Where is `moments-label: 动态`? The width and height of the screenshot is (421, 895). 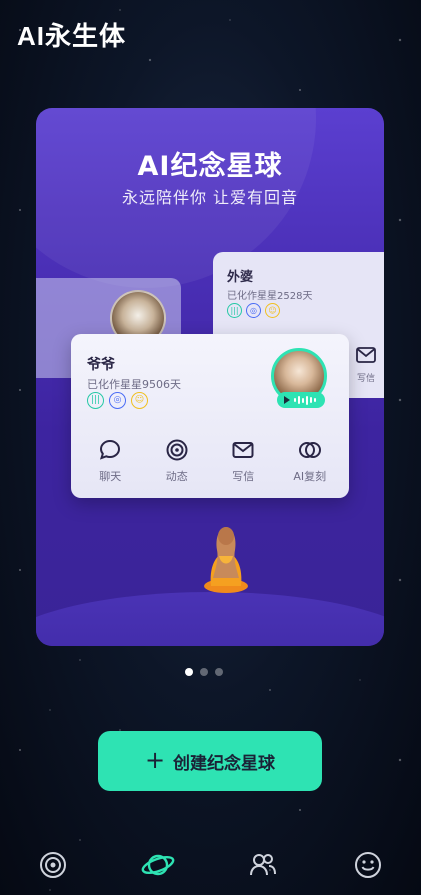 moments-label: 动态 is located at coordinates (176, 476).